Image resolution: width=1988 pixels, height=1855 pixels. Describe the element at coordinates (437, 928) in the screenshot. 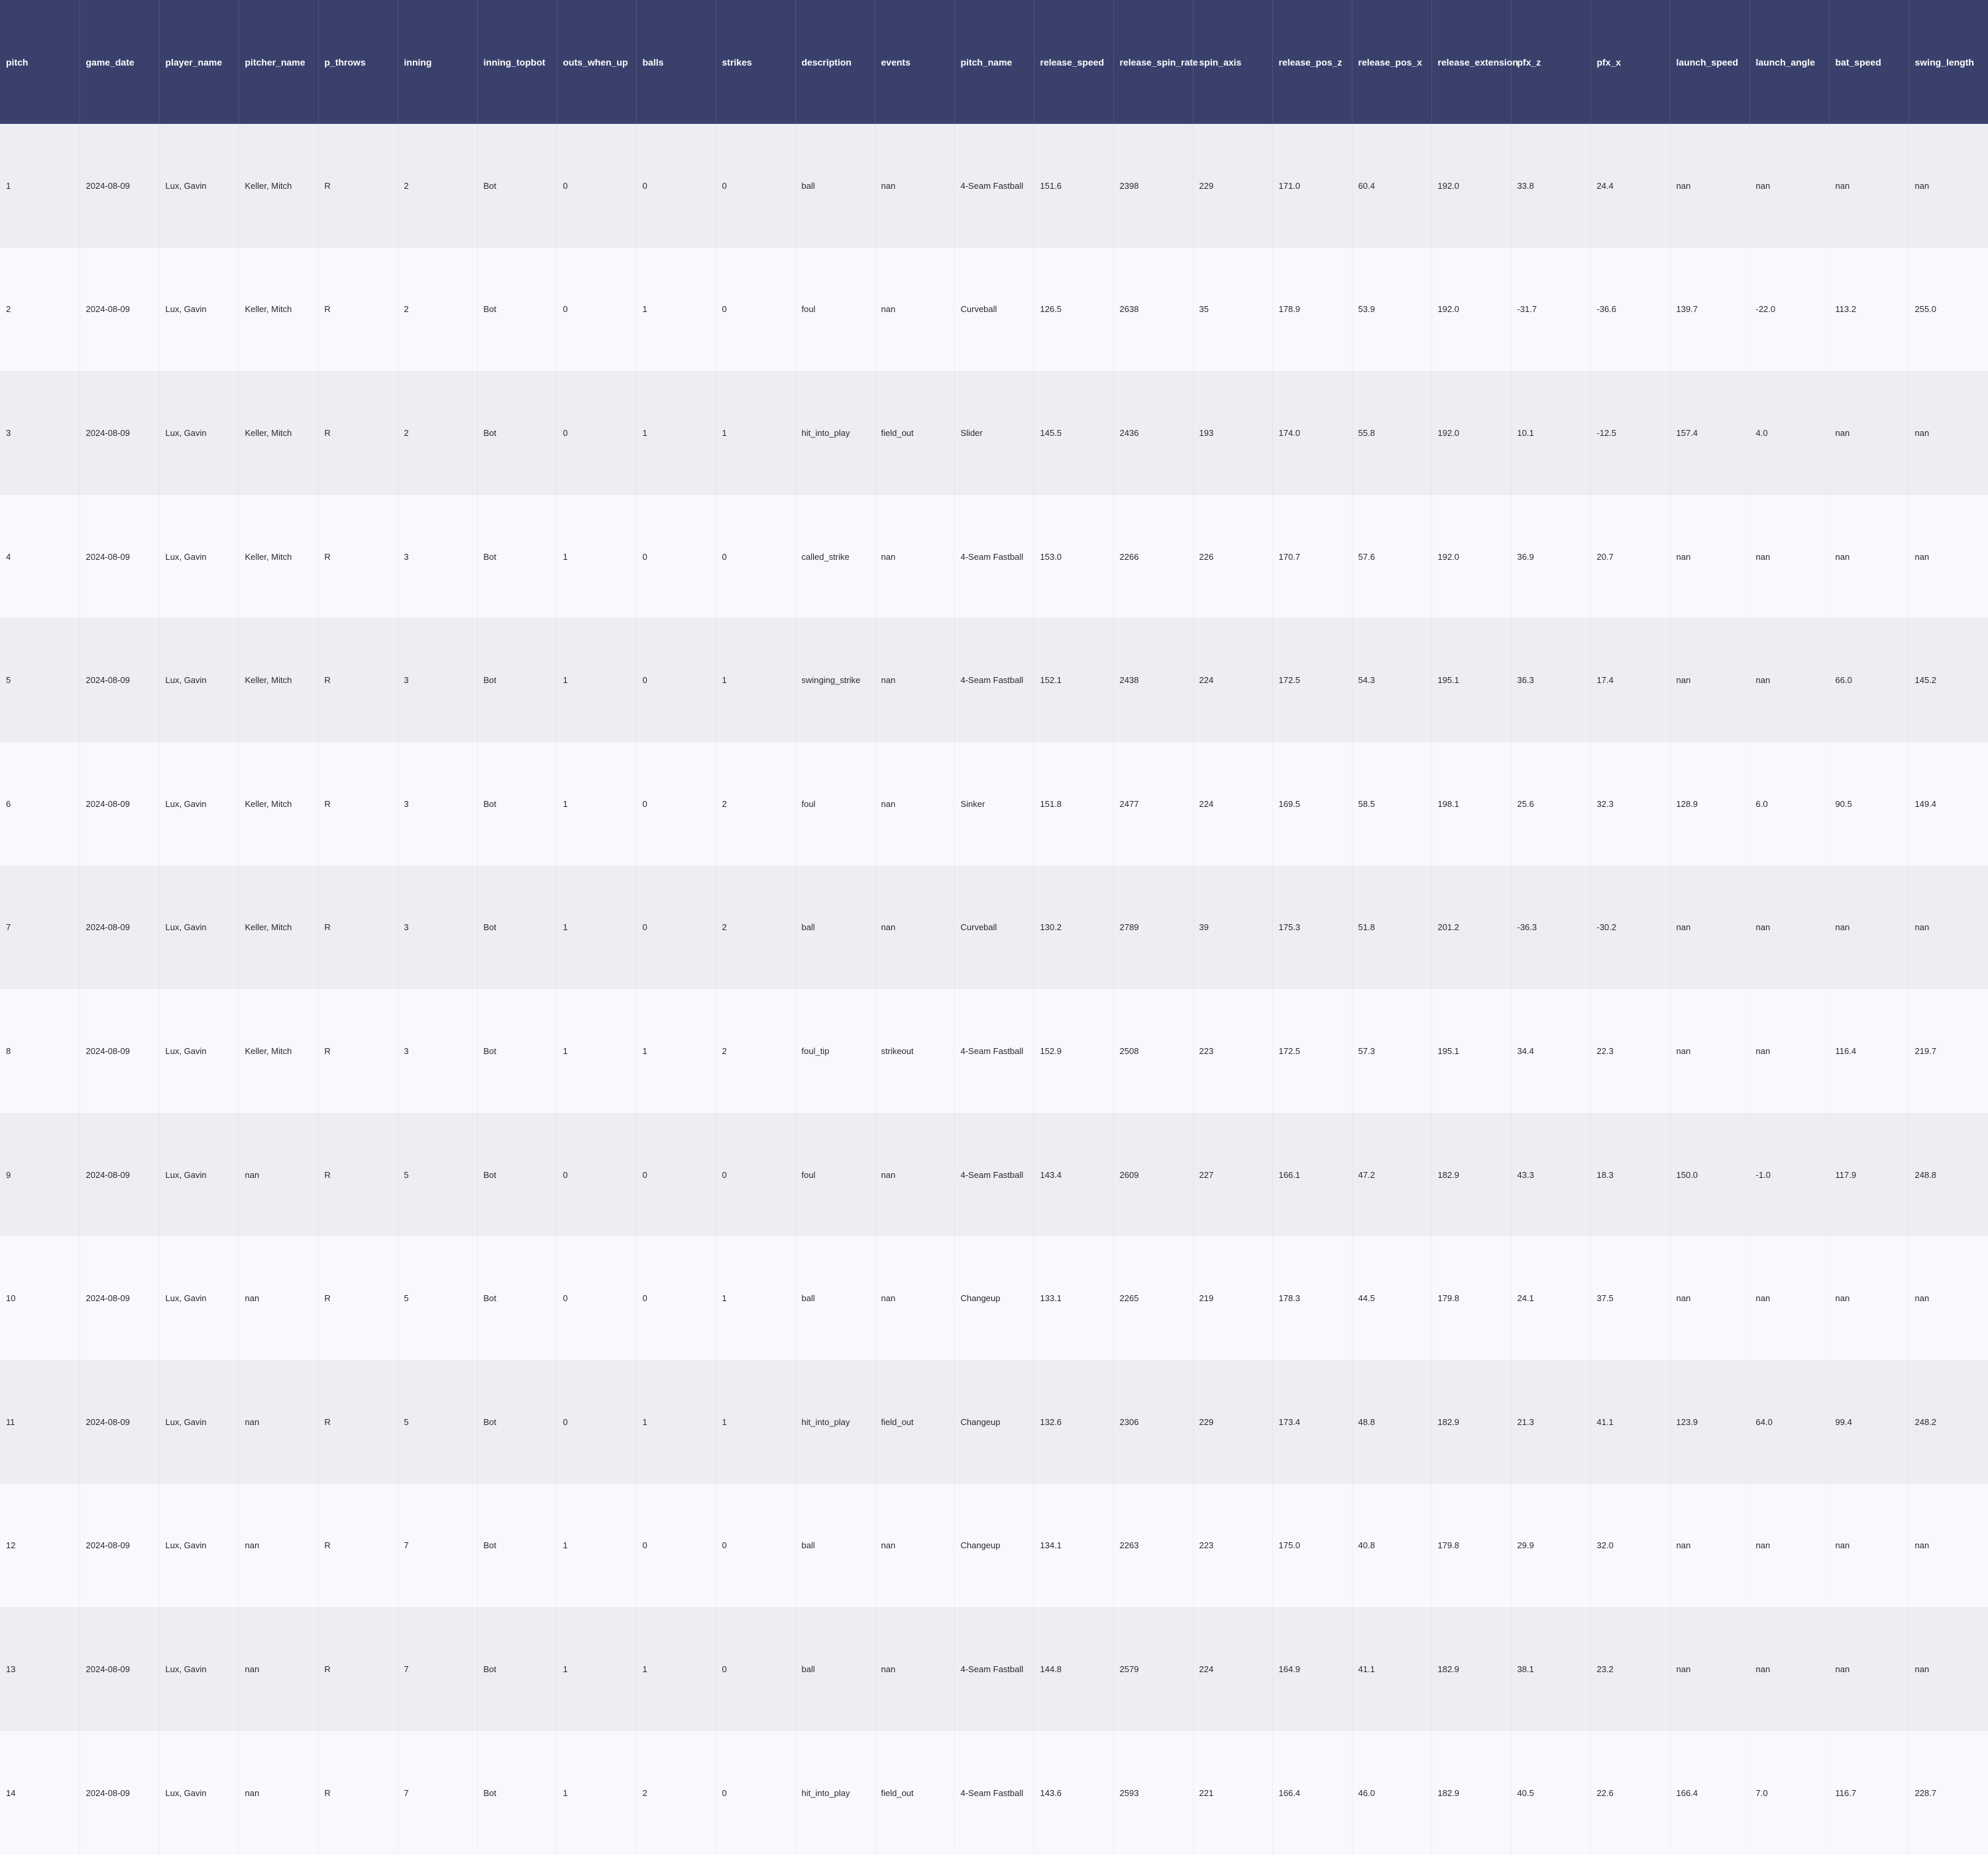

I see `table-cell-inning: 3` at that location.